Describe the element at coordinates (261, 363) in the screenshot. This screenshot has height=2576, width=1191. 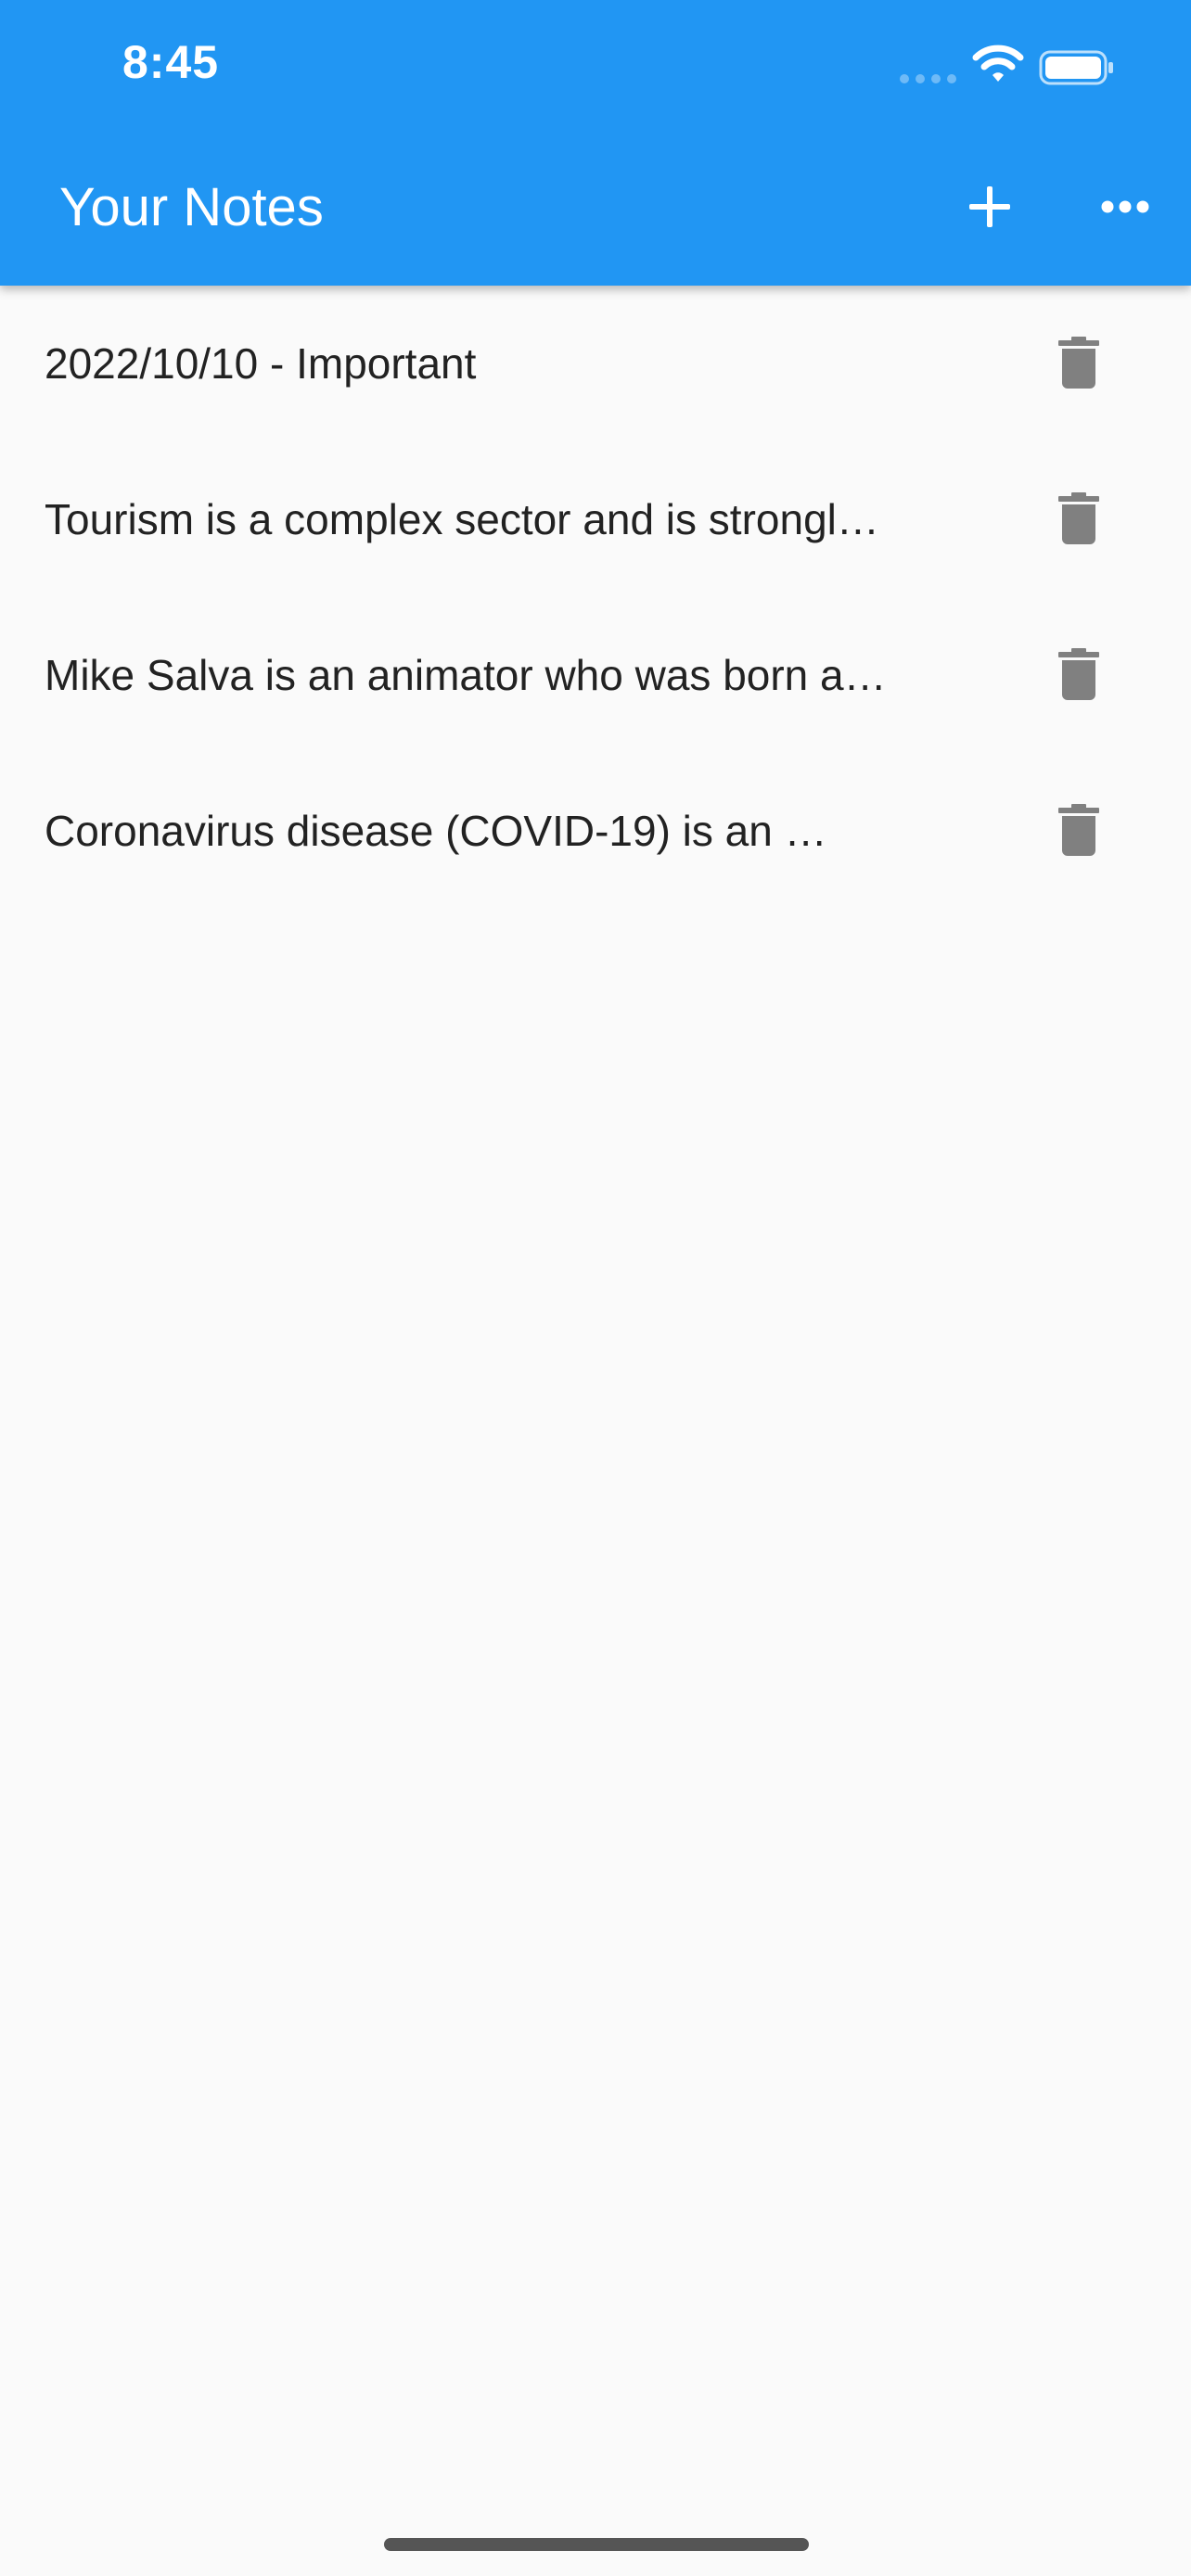
I see `note-title: 2022/10/10 - Important` at that location.